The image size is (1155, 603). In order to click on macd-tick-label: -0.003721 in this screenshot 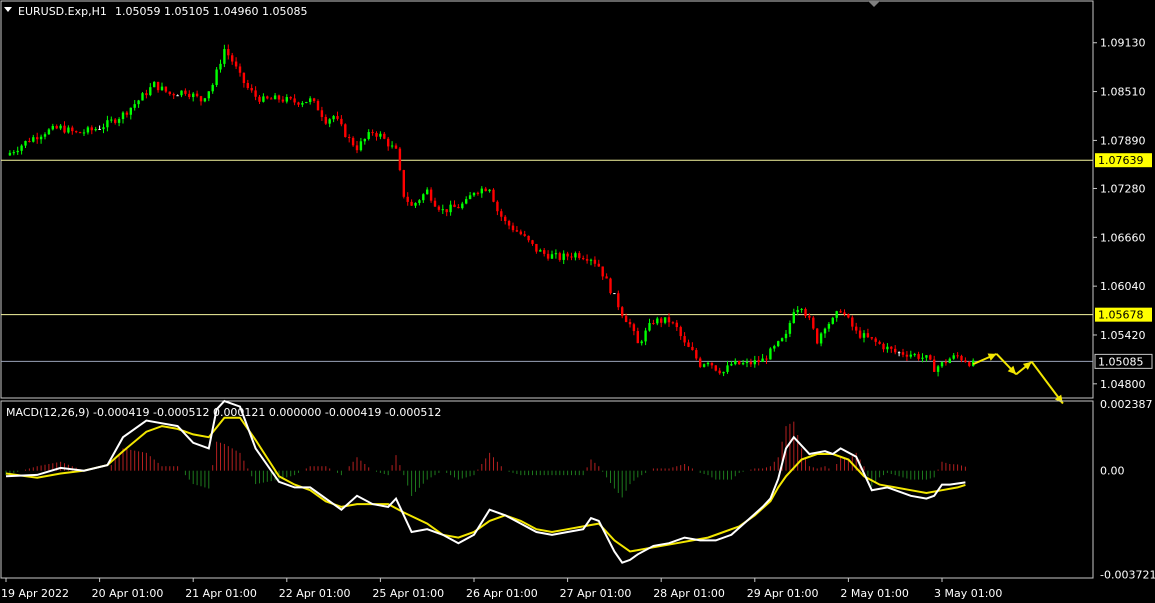, I will do `click(1127, 574)`.